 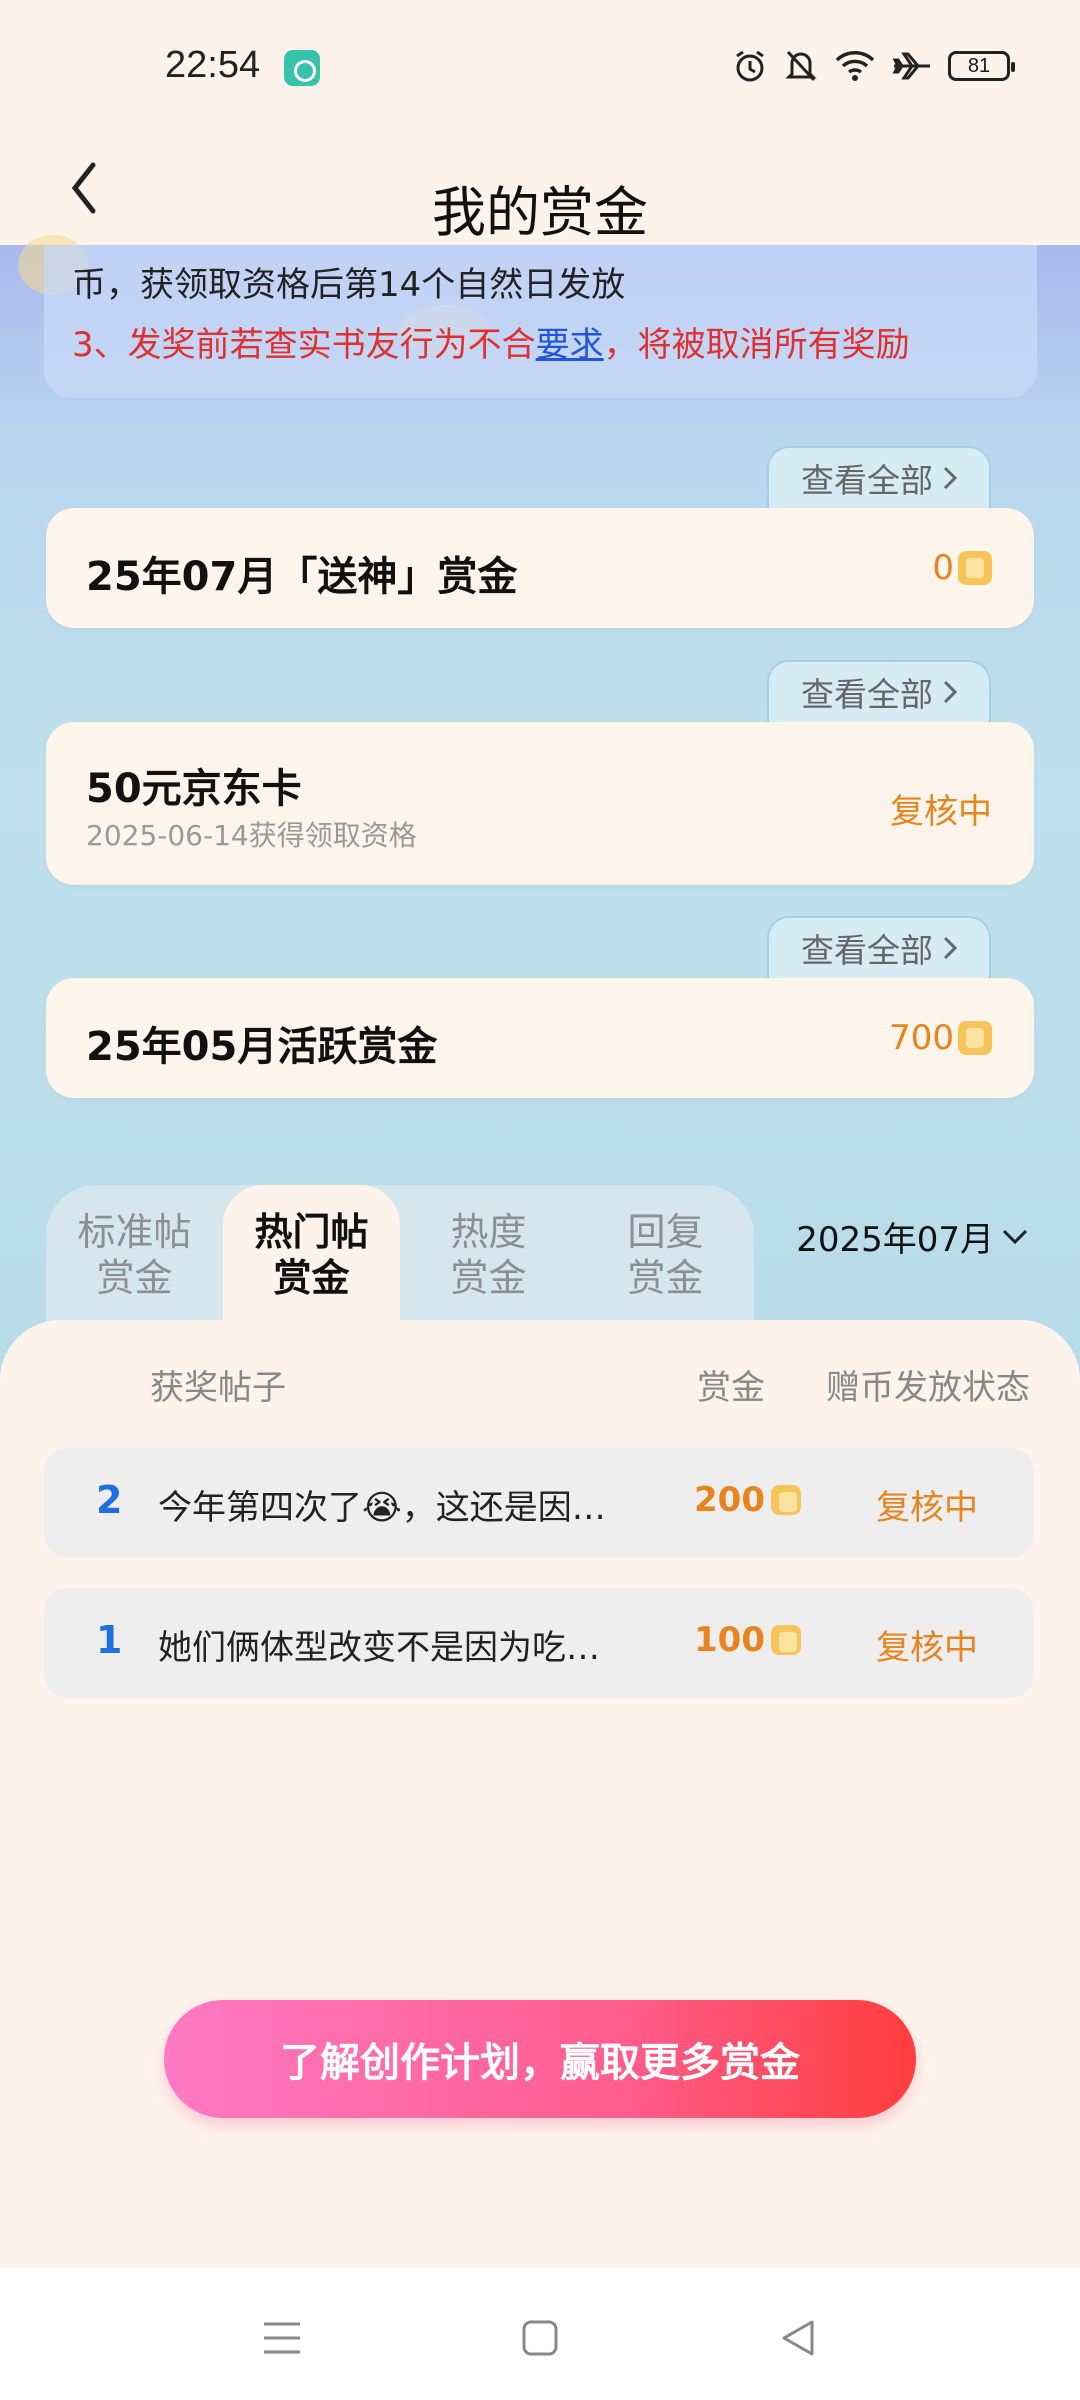 I want to click on airplane-icon, so click(x=911, y=66).